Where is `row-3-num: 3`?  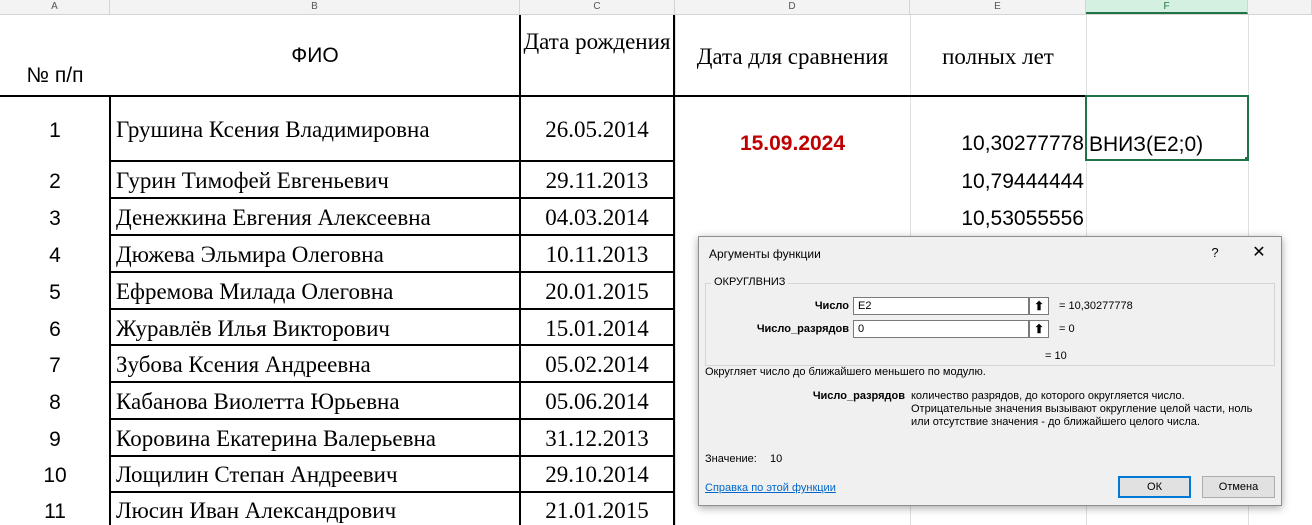
row-3-num: 3 is located at coordinates (55, 219).